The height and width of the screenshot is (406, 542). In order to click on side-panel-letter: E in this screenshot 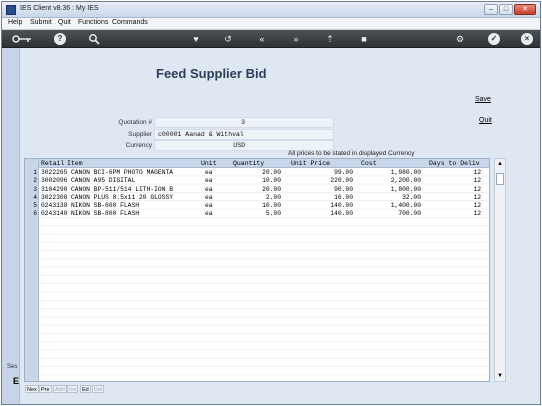, I will do `click(16, 381)`.